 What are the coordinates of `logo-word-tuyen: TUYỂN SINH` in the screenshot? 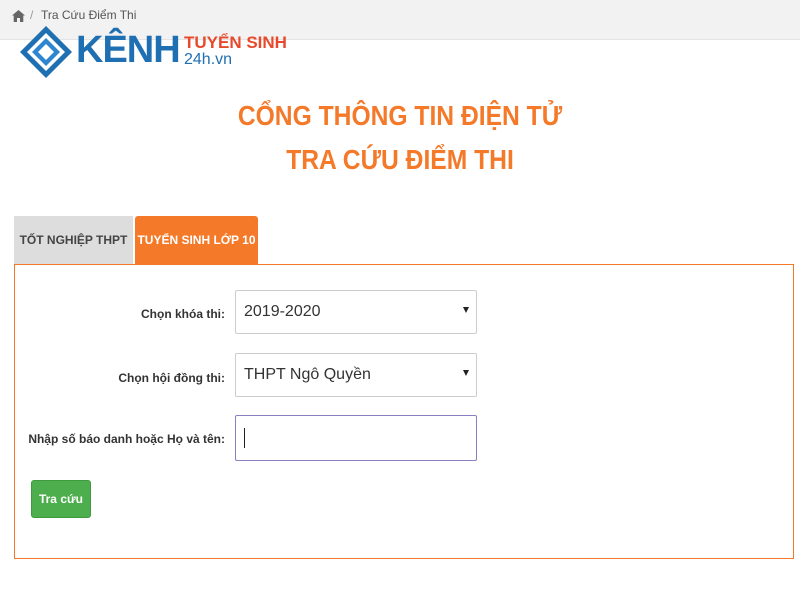 It's located at (235, 42).